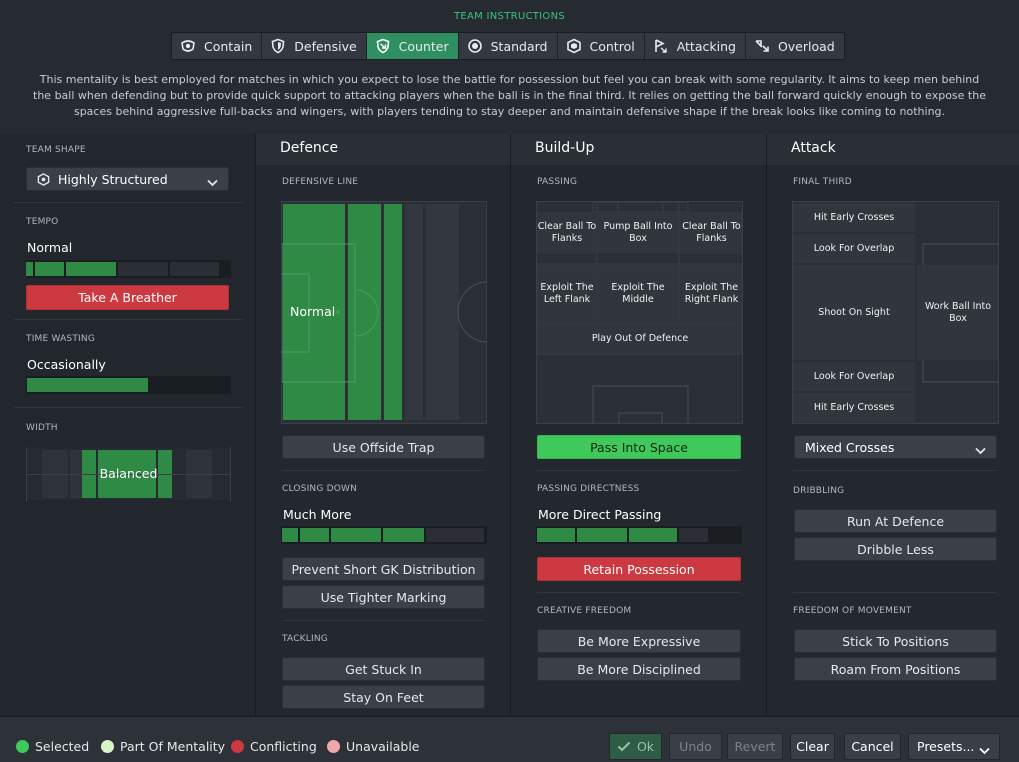  I want to click on ok-button: Ok, so click(635, 746).